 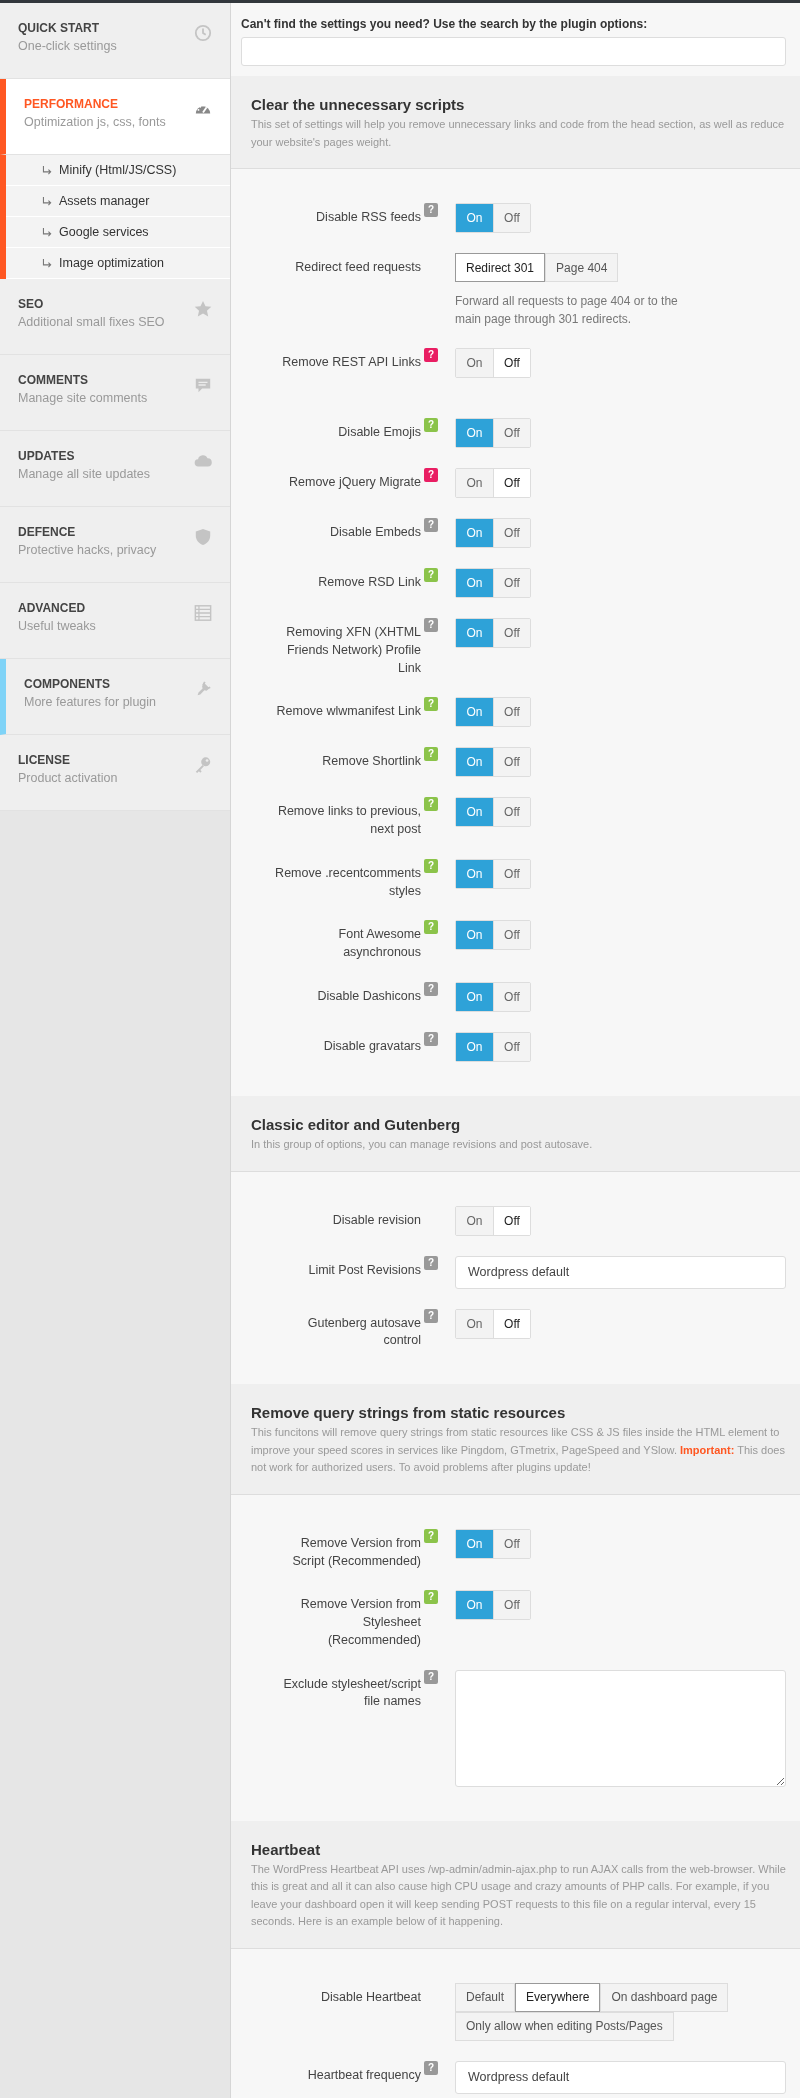 I want to click on choice-option: Redirect 301, so click(x=500, y=268).